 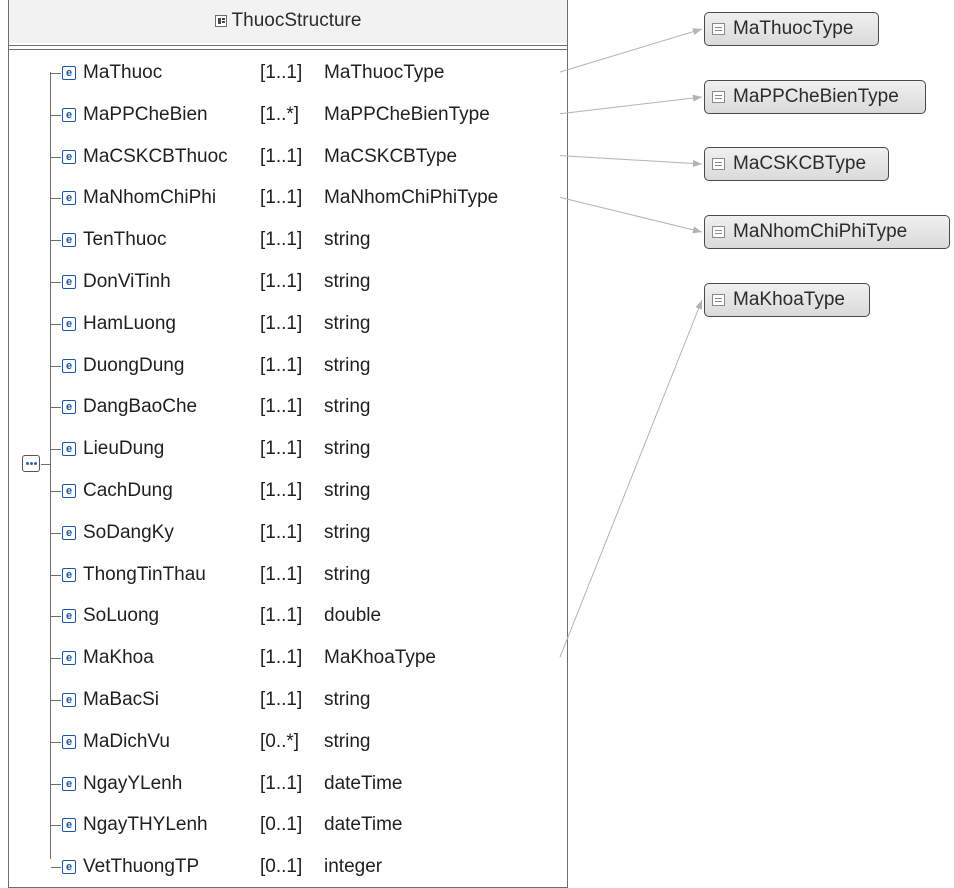 I want to click on simple-type-label: MaThuocType, so click(x=793, y=28).